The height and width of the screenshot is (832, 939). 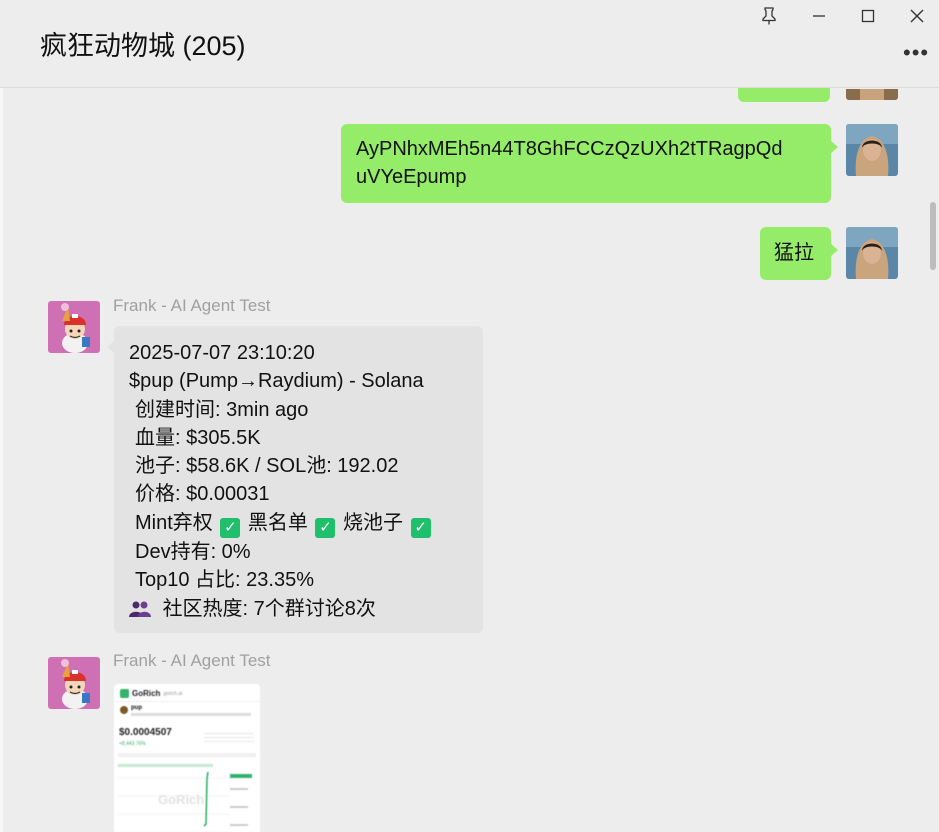 I want to click on window-left-edge, so click(x=1, y=416).